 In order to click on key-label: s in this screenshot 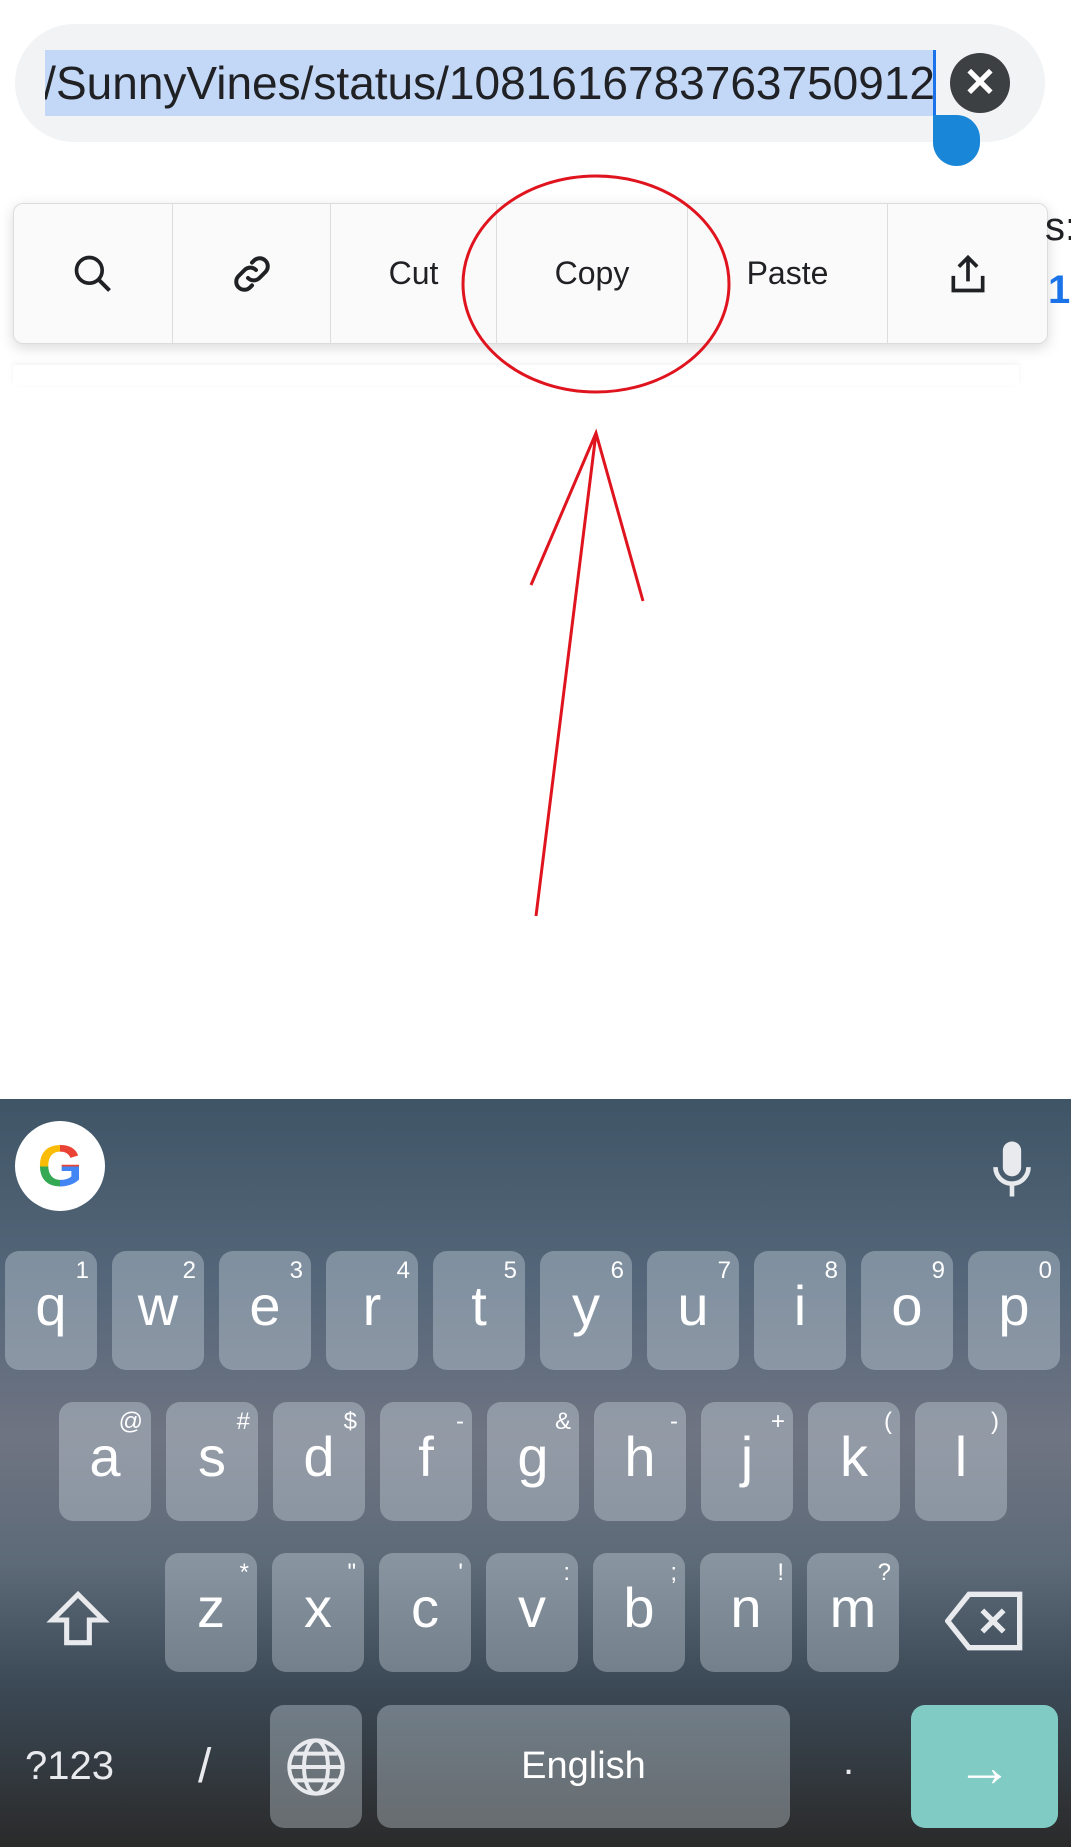, I will do `click(212, 1456)`.